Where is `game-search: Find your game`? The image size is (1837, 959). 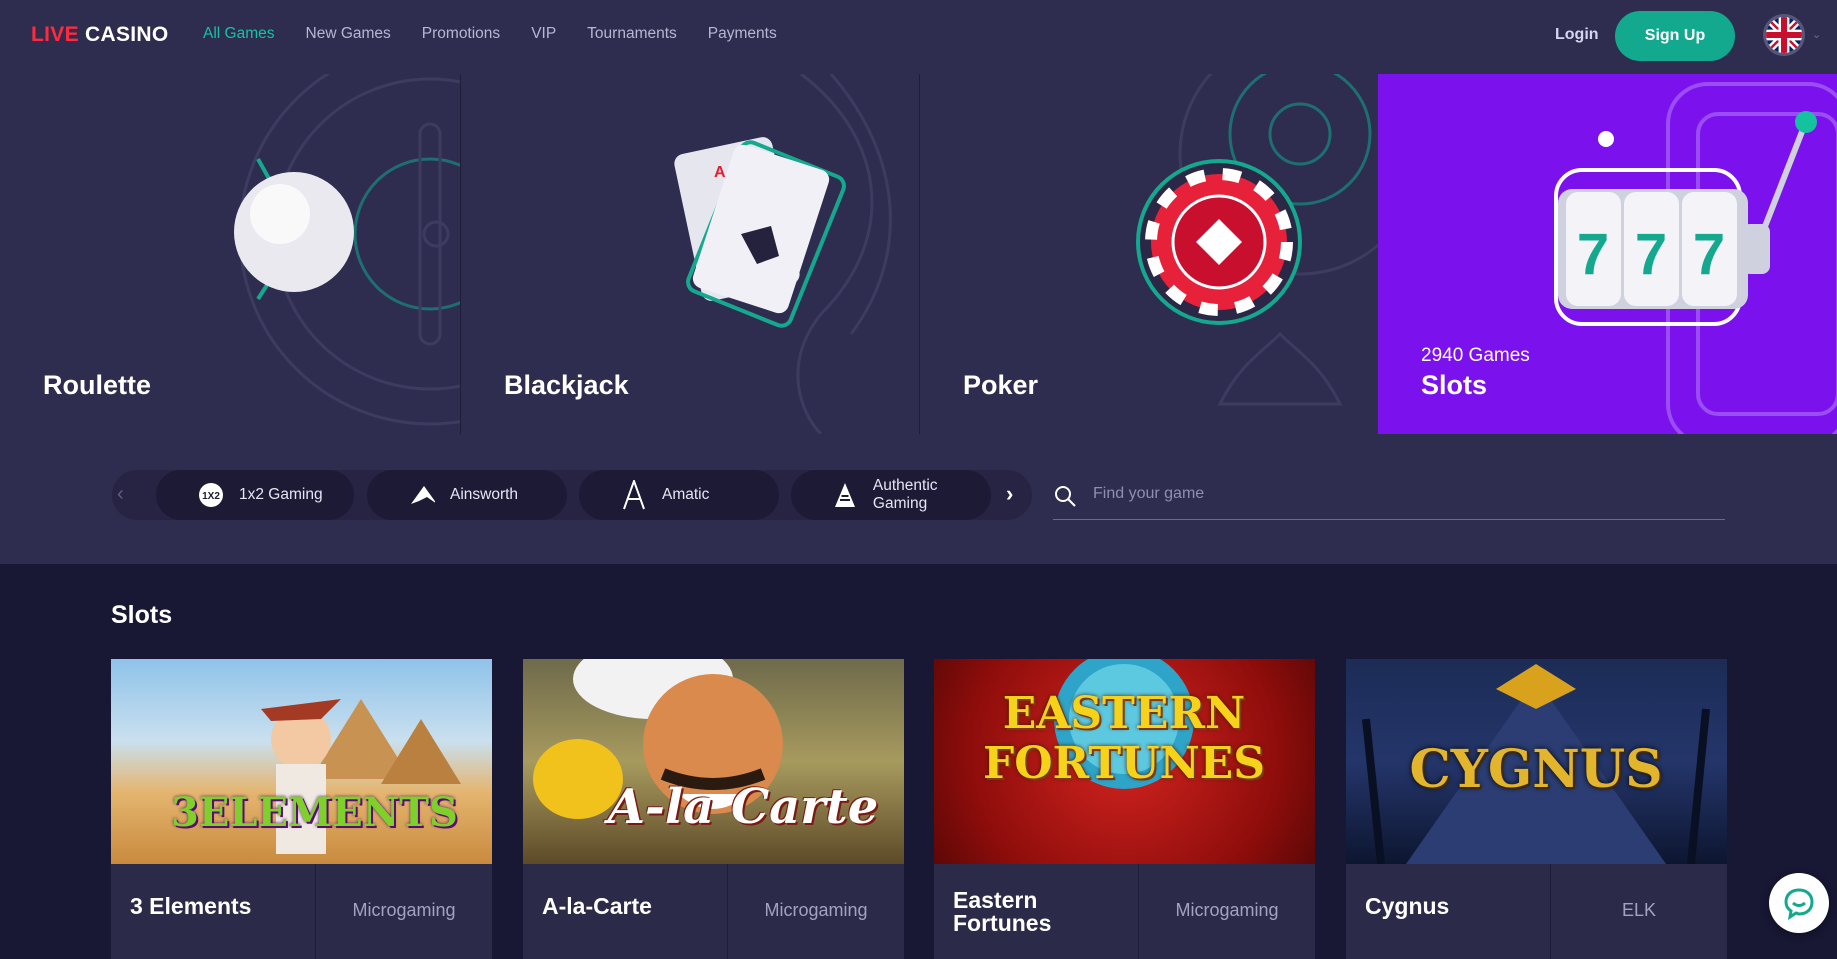 game-search: Find your game is located at coordinates (1389, 497).